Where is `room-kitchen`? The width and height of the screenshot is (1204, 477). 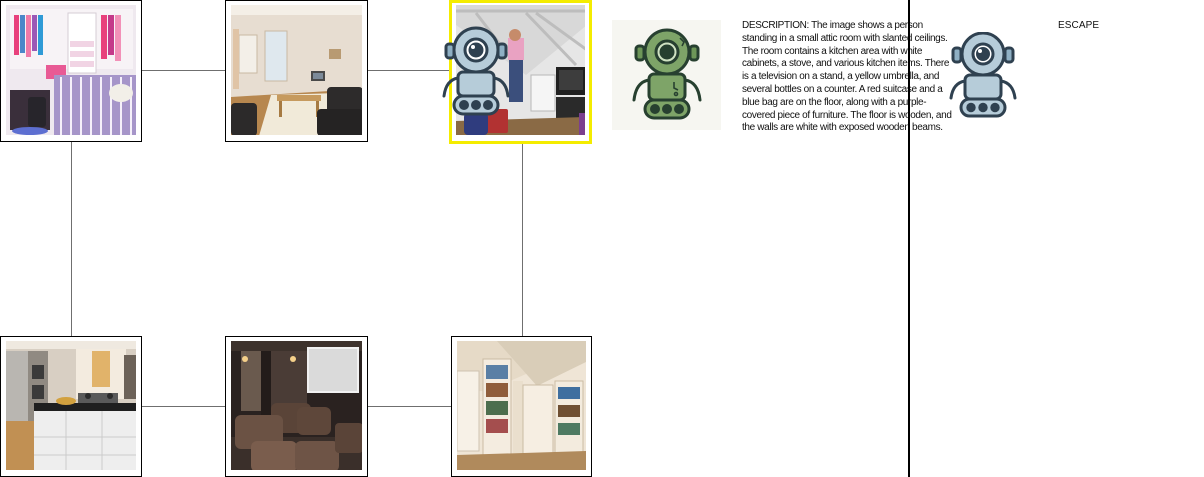
room-kitchen is located at coordinates (71, 406).